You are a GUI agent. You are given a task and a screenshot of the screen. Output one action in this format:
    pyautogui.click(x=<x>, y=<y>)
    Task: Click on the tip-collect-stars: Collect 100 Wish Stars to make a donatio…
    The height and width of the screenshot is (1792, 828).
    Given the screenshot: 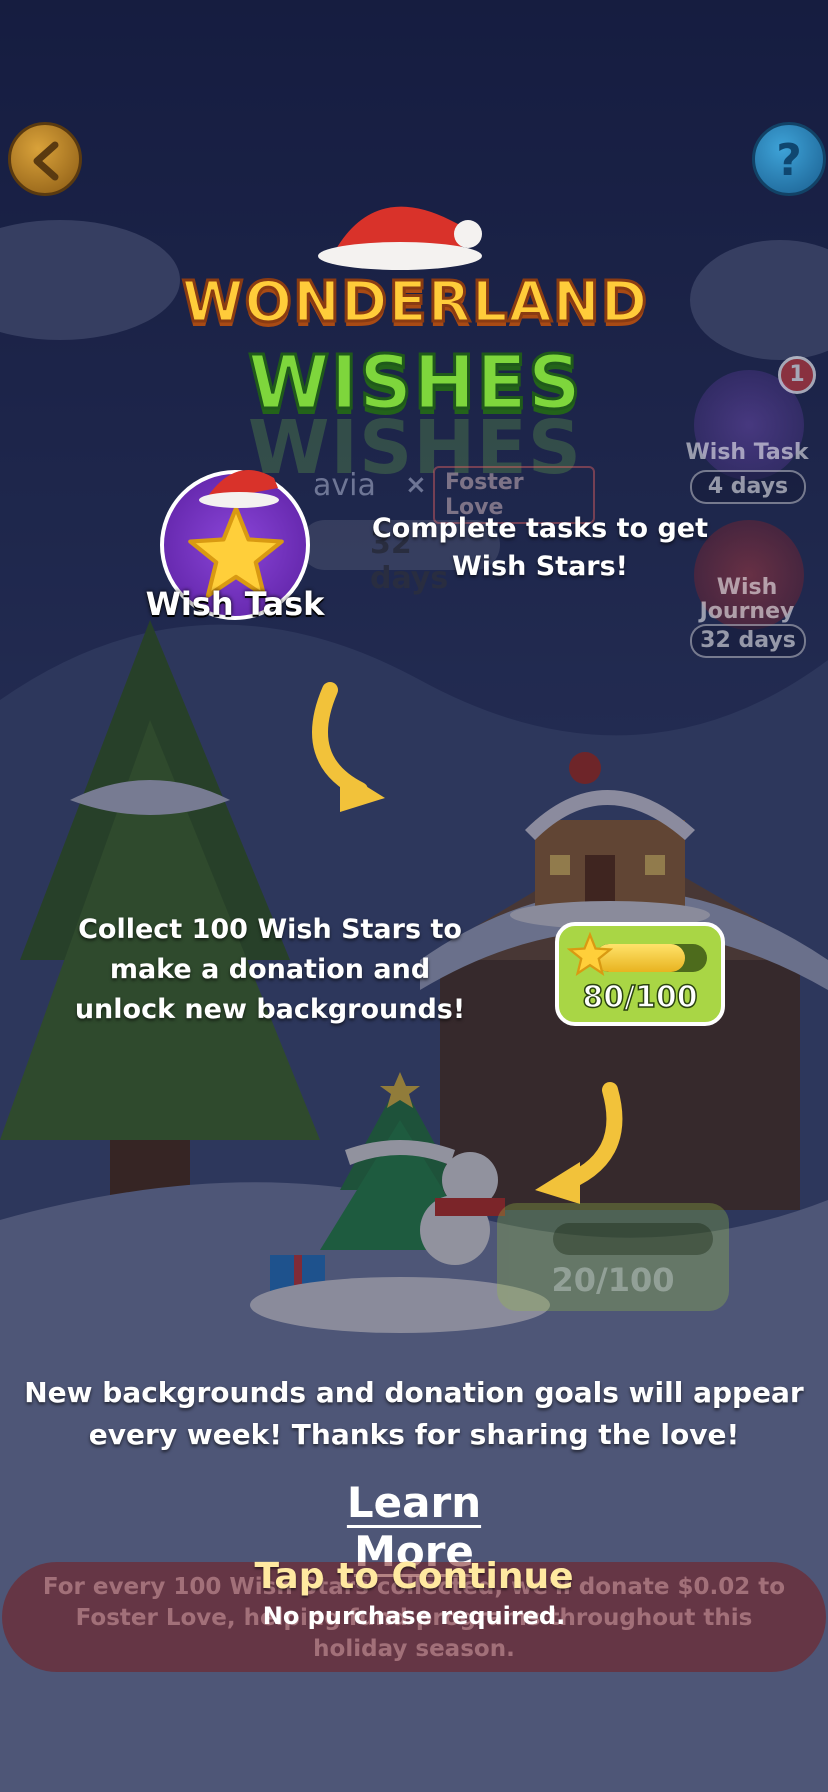 What is the action you would take?
    pyautogui.click(x=270, y=969)
    